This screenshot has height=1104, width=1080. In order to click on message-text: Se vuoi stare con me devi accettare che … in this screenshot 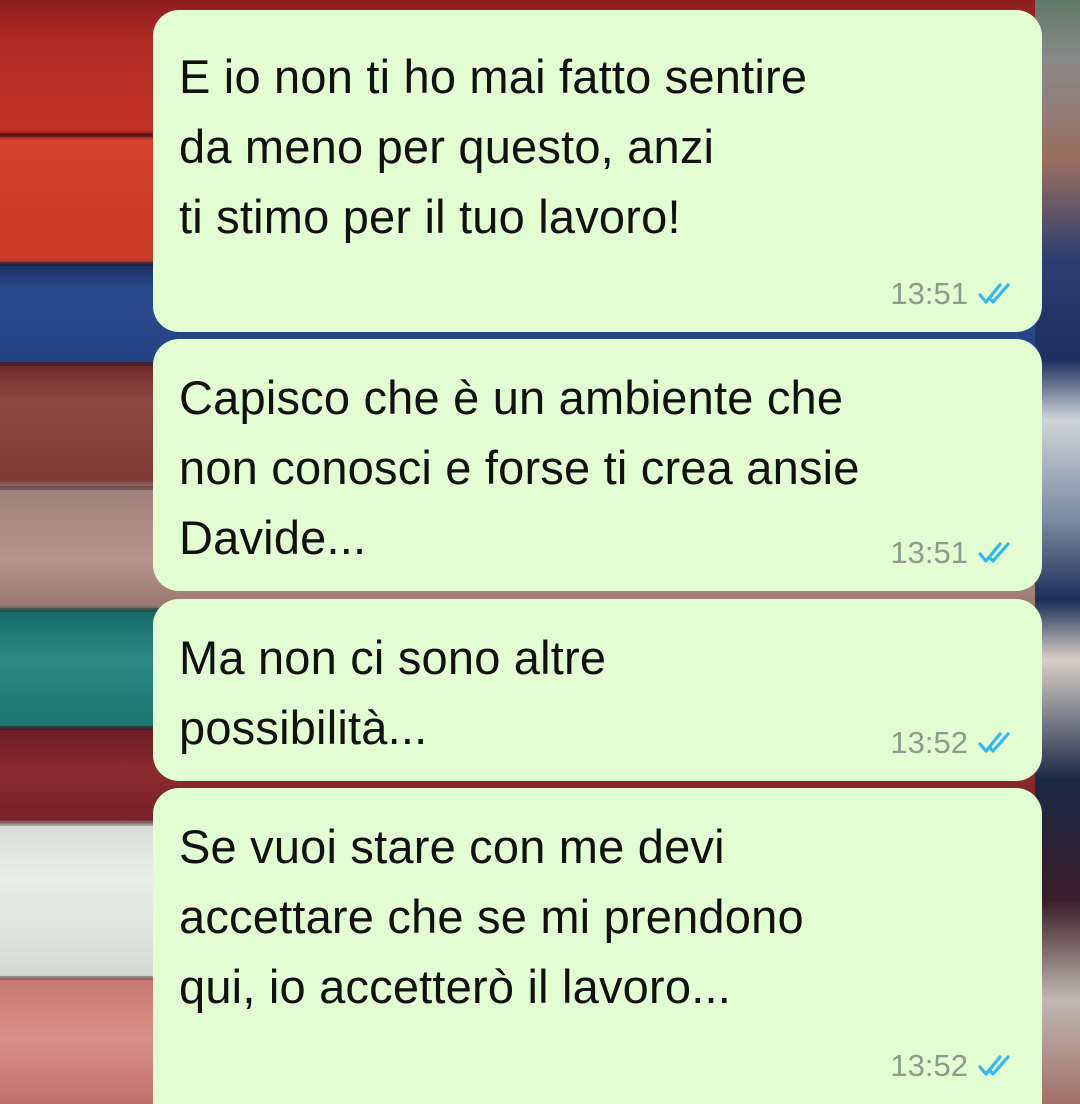, I will do `click(491, 916)`.